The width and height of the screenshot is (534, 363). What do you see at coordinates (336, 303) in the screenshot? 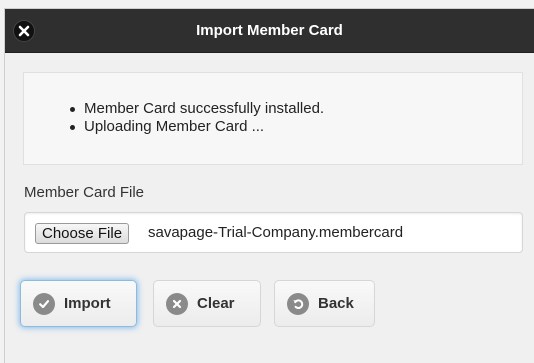
I see `back-button-label: Back` at bounding box center [336, 303].